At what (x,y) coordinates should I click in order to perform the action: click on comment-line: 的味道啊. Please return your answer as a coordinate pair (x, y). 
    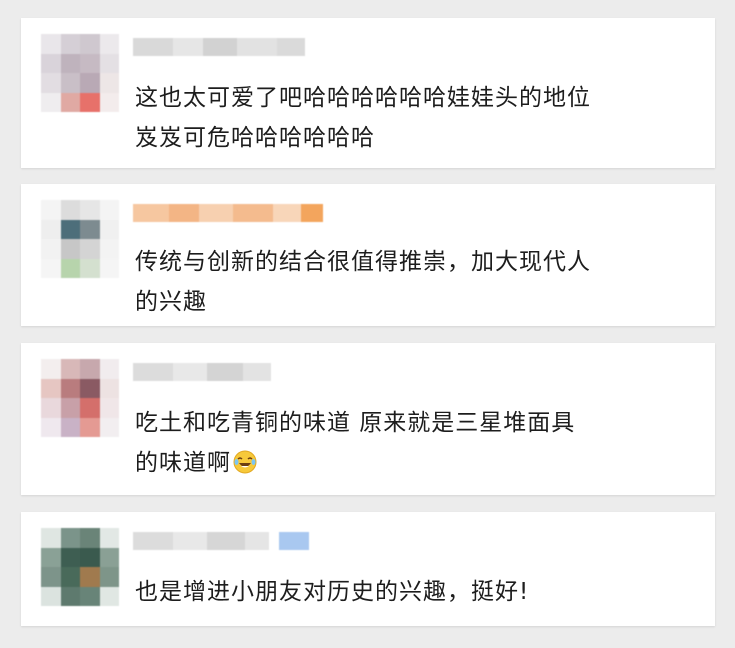
    Looking at the image, I should click on (416, 463).